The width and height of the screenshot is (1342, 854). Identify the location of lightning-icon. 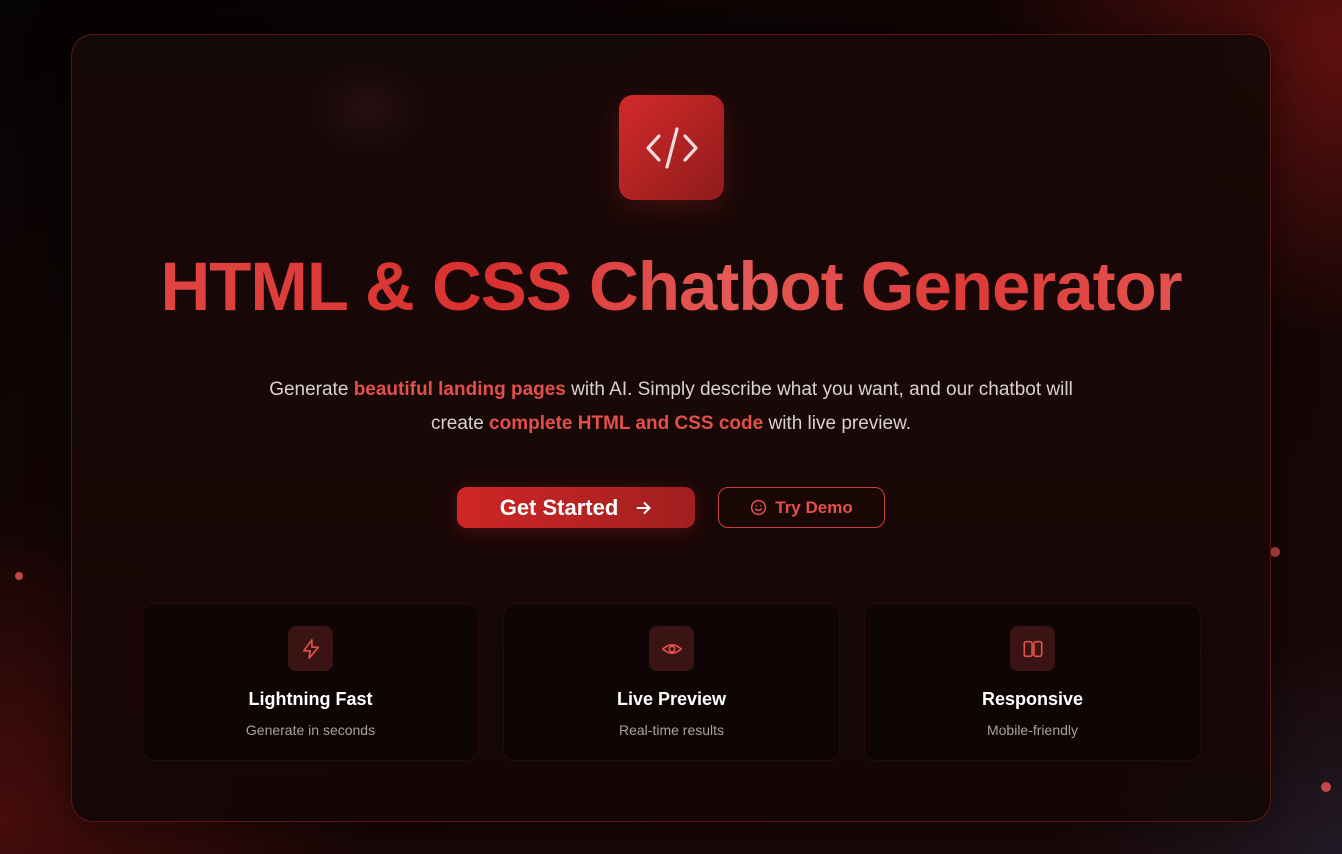
(310, 648).